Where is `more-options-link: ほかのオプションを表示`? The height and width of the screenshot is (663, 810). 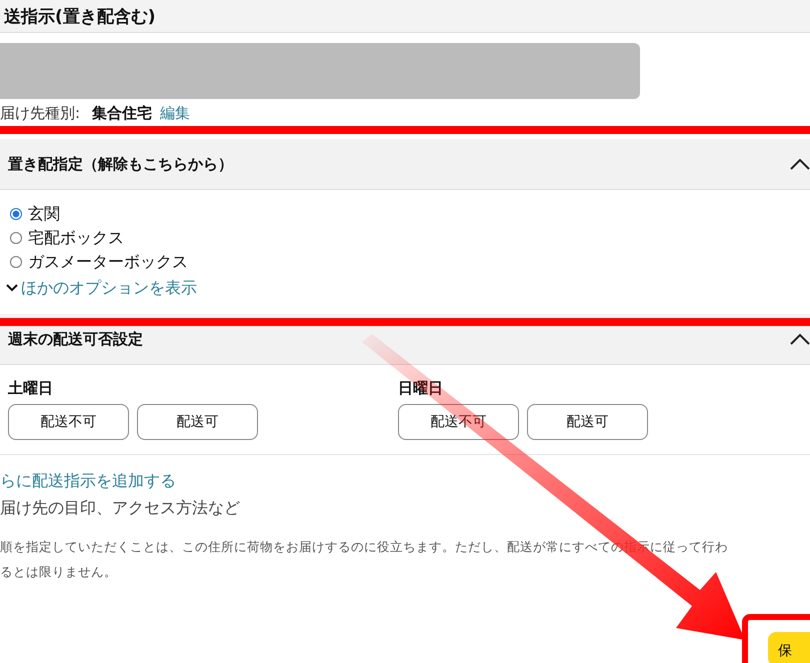 more-options-link: ほかのオプションを表示 is located at coordinates (408, 288).